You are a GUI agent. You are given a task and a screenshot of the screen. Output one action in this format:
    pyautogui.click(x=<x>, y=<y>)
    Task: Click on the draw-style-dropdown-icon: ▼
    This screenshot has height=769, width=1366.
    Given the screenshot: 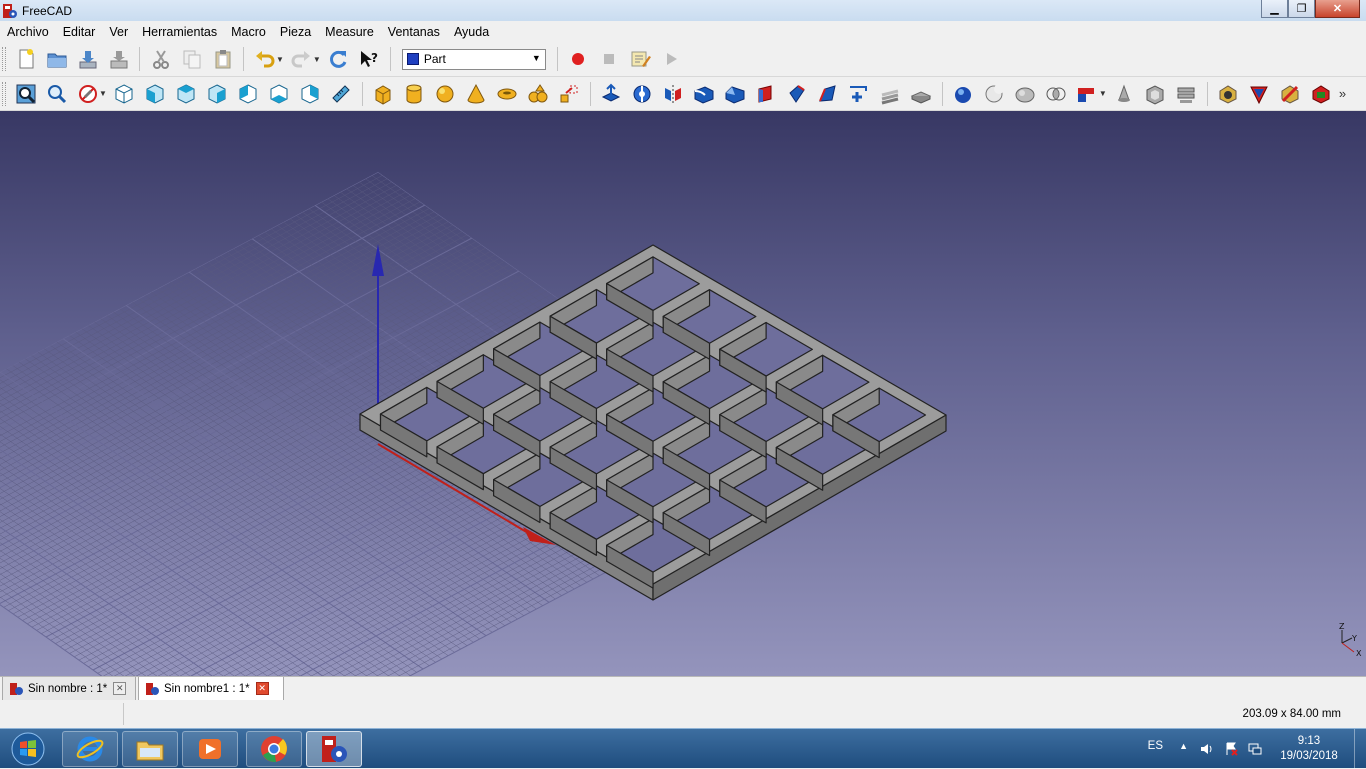 What is the action you would take?
    pyautogui.click(x=103, y=93)
    